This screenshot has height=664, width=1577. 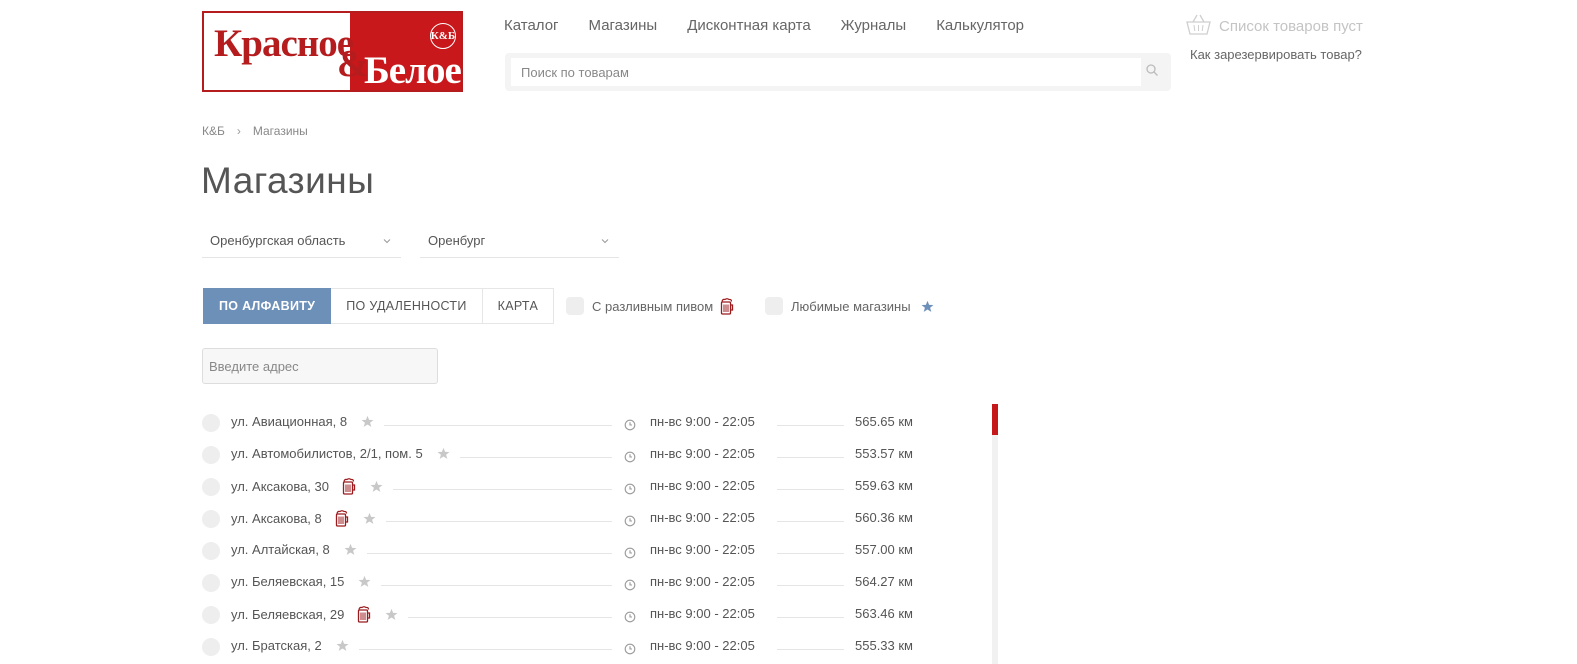 What do you see at coordinates (284, 43) in the screenshot?
I see `logo-word-1: Красное` at bounding box center [284, 43].